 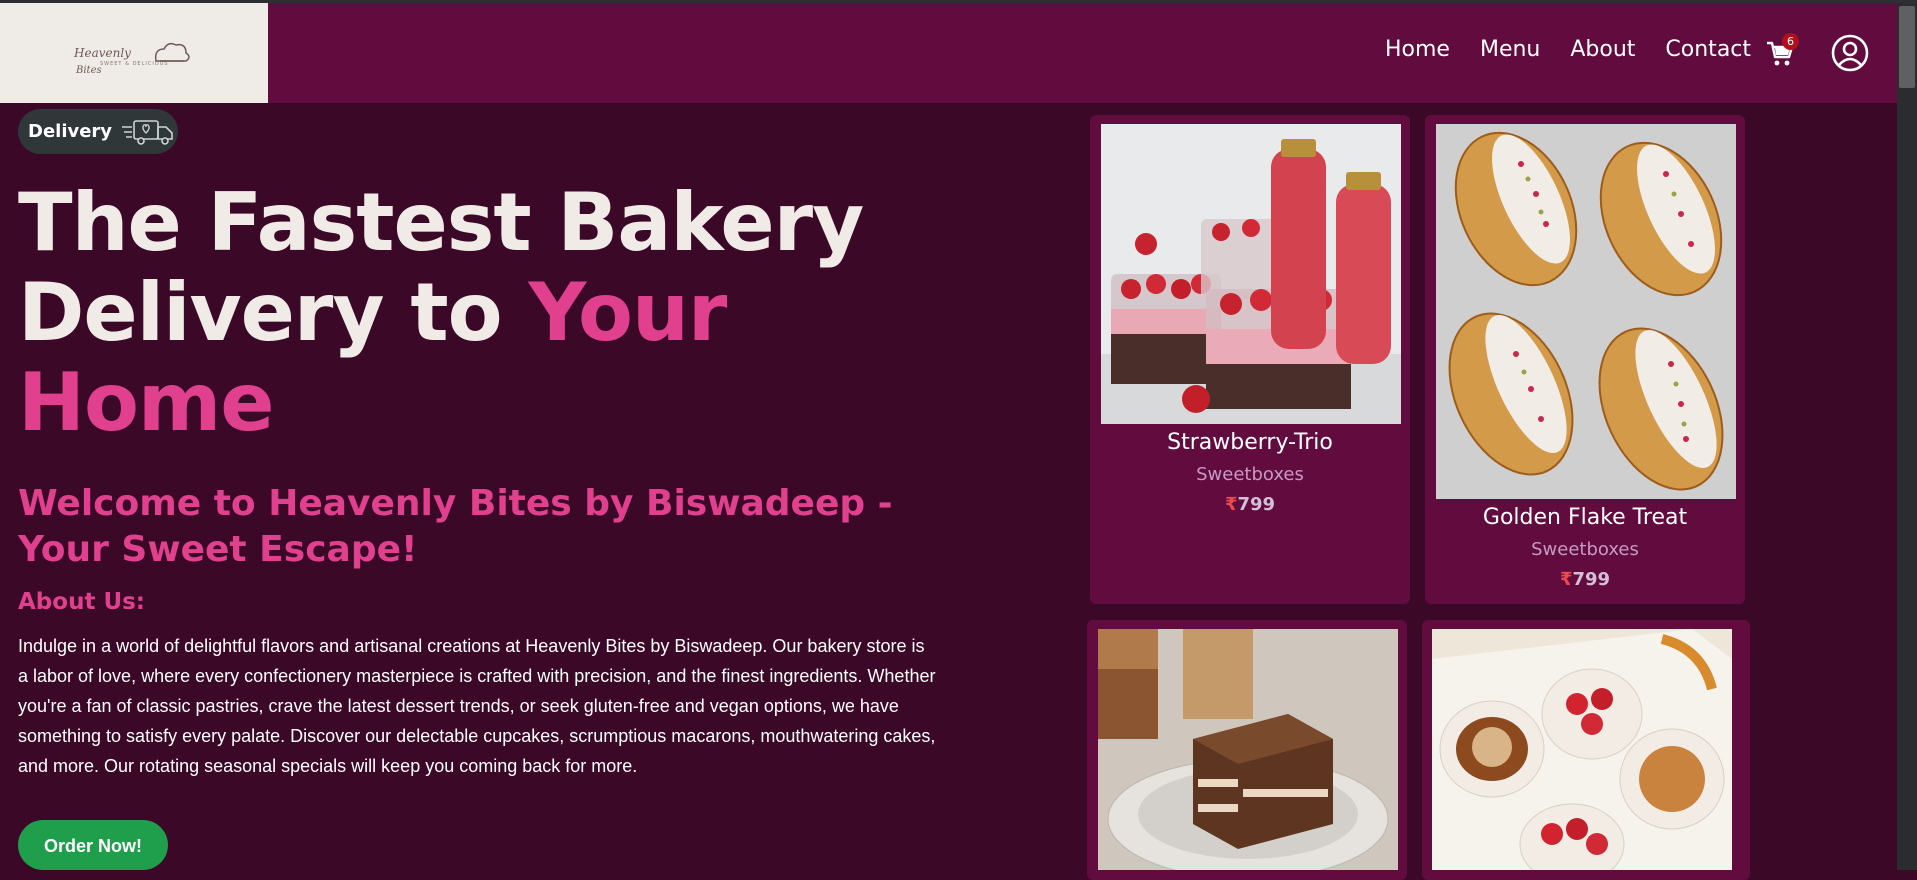 I want to click on delivery-badge: Delivery, so click(x=98, y=131).